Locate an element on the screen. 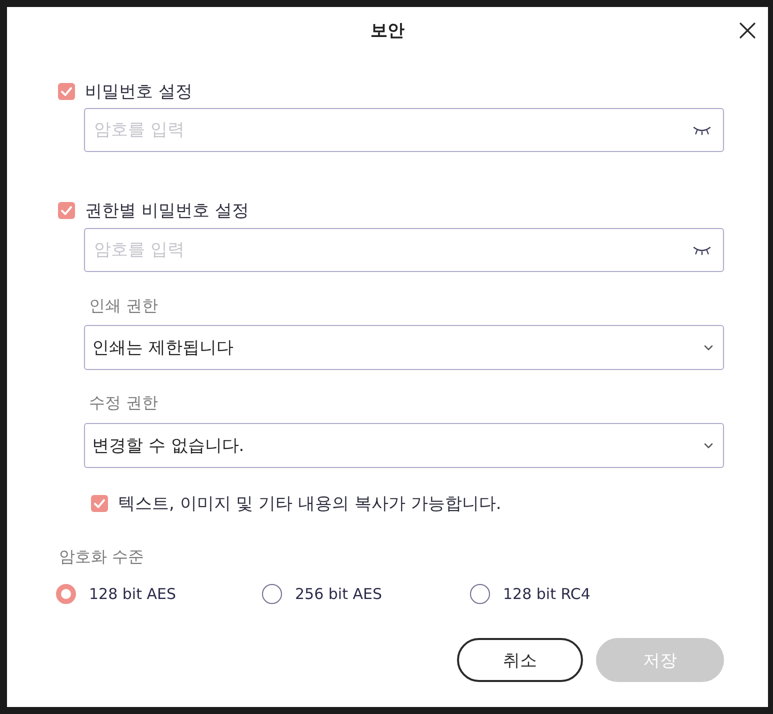 The height and width of the screenshot is (714, 773). dialog-title: 보안 is located at coordinates (387, 31).